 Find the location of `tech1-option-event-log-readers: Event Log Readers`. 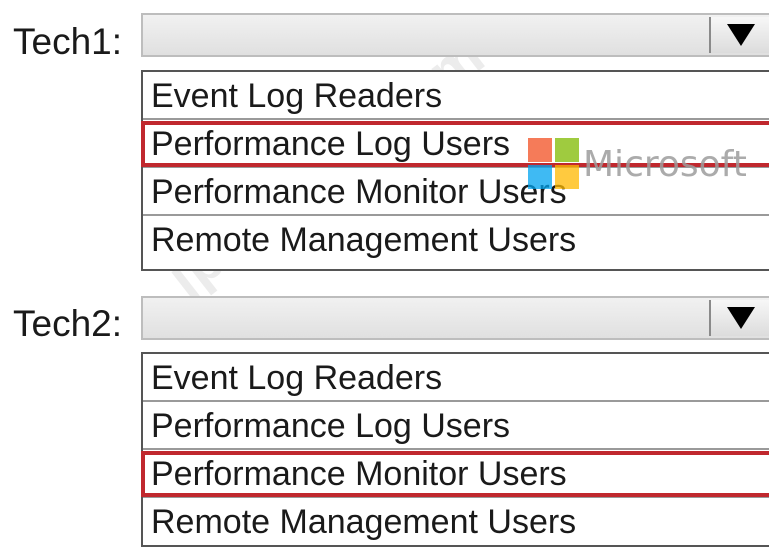

tech1-option-event-log-readers: Event Log Readers is located at coordinates (456, 96).